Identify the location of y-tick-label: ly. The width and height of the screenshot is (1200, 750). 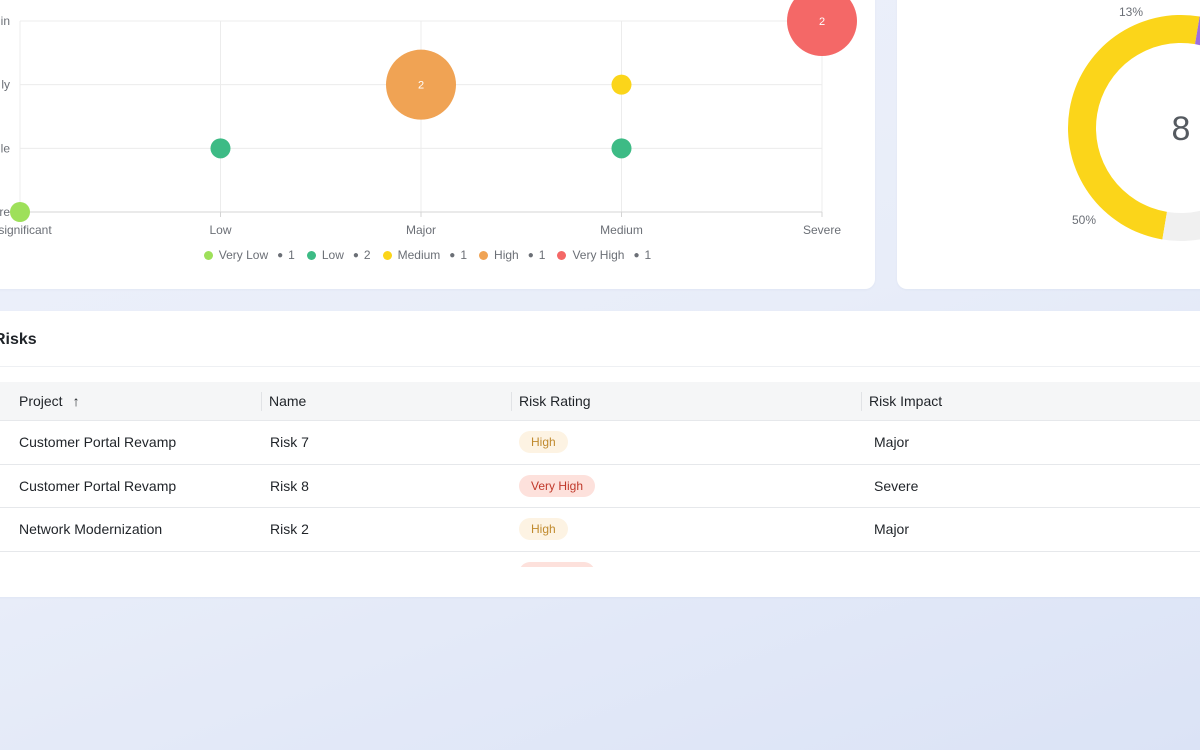
(5, 85).